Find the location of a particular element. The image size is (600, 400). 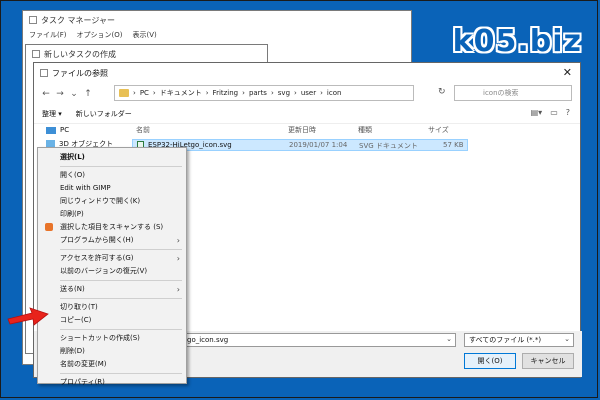

context-menu-item: コピー(C) is located at coordinates (112, 320).